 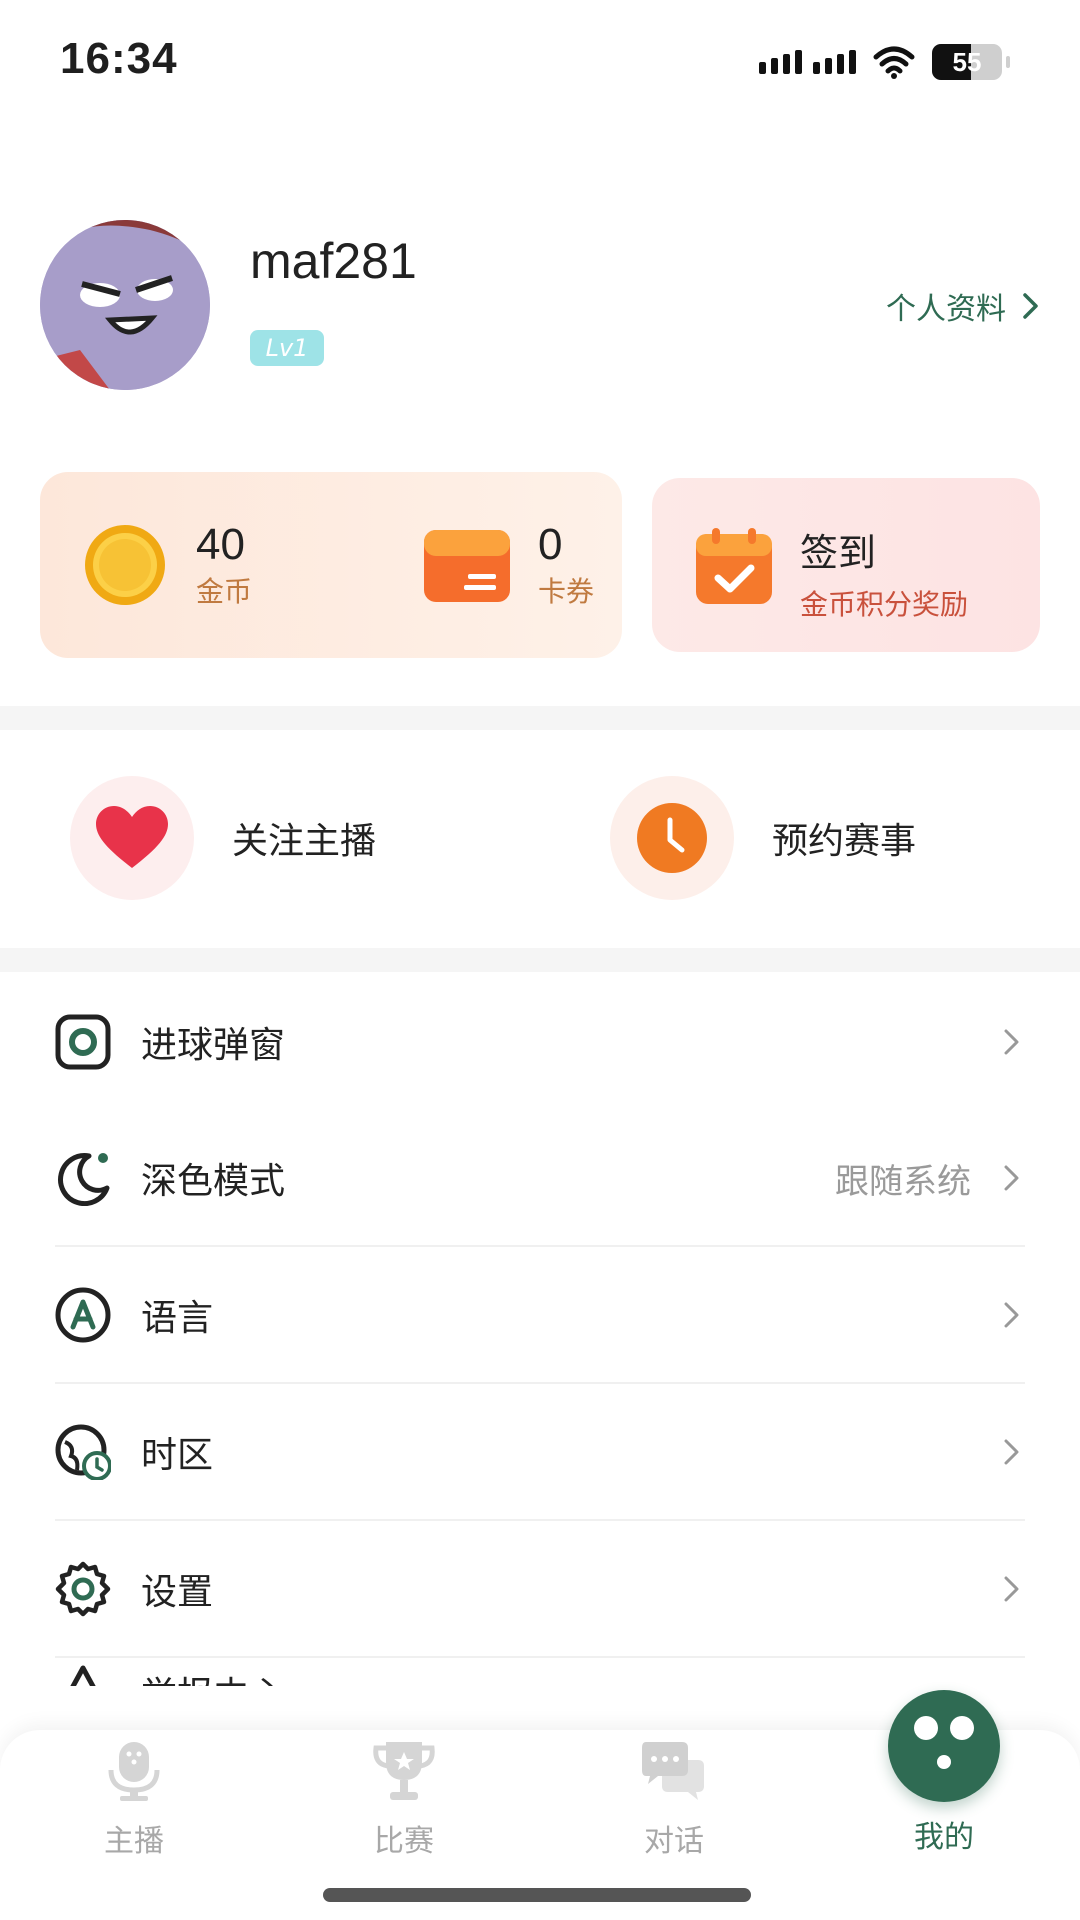 What do you see at coordinates (304, 841) in the screenshot?
I see `follow-anchors-label: 关注主播` at bounding box center [304, 841].